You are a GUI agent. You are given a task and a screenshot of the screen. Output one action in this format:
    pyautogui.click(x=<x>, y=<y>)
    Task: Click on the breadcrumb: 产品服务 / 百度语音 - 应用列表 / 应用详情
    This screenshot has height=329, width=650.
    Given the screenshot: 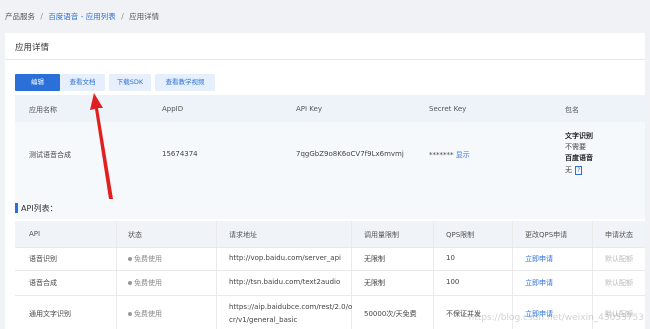 What is the action you would take?
    pyautogui.click(x=82, y=17)
    